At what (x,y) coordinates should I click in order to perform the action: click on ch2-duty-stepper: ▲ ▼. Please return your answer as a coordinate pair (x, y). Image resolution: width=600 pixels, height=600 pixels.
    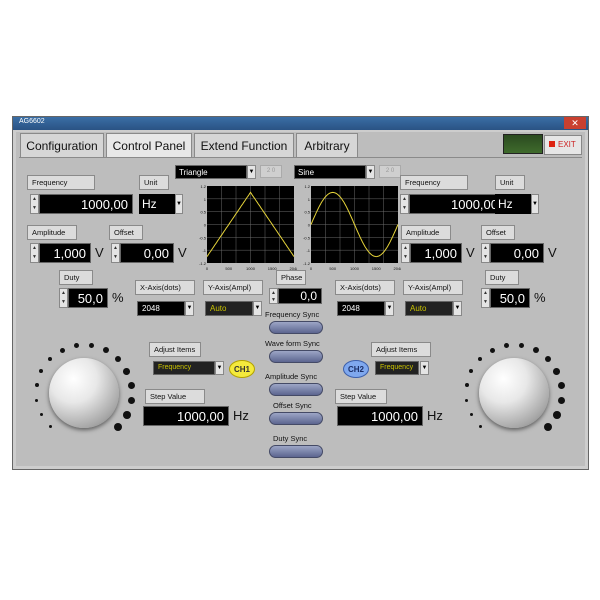
    Looking at the image, I should click on (485, 298).